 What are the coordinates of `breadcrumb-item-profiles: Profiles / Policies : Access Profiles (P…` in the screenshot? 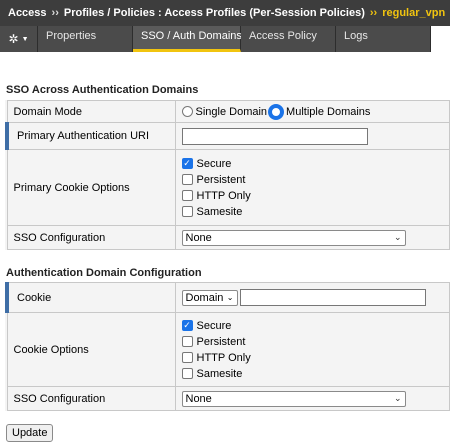 It's located at (214, 13).